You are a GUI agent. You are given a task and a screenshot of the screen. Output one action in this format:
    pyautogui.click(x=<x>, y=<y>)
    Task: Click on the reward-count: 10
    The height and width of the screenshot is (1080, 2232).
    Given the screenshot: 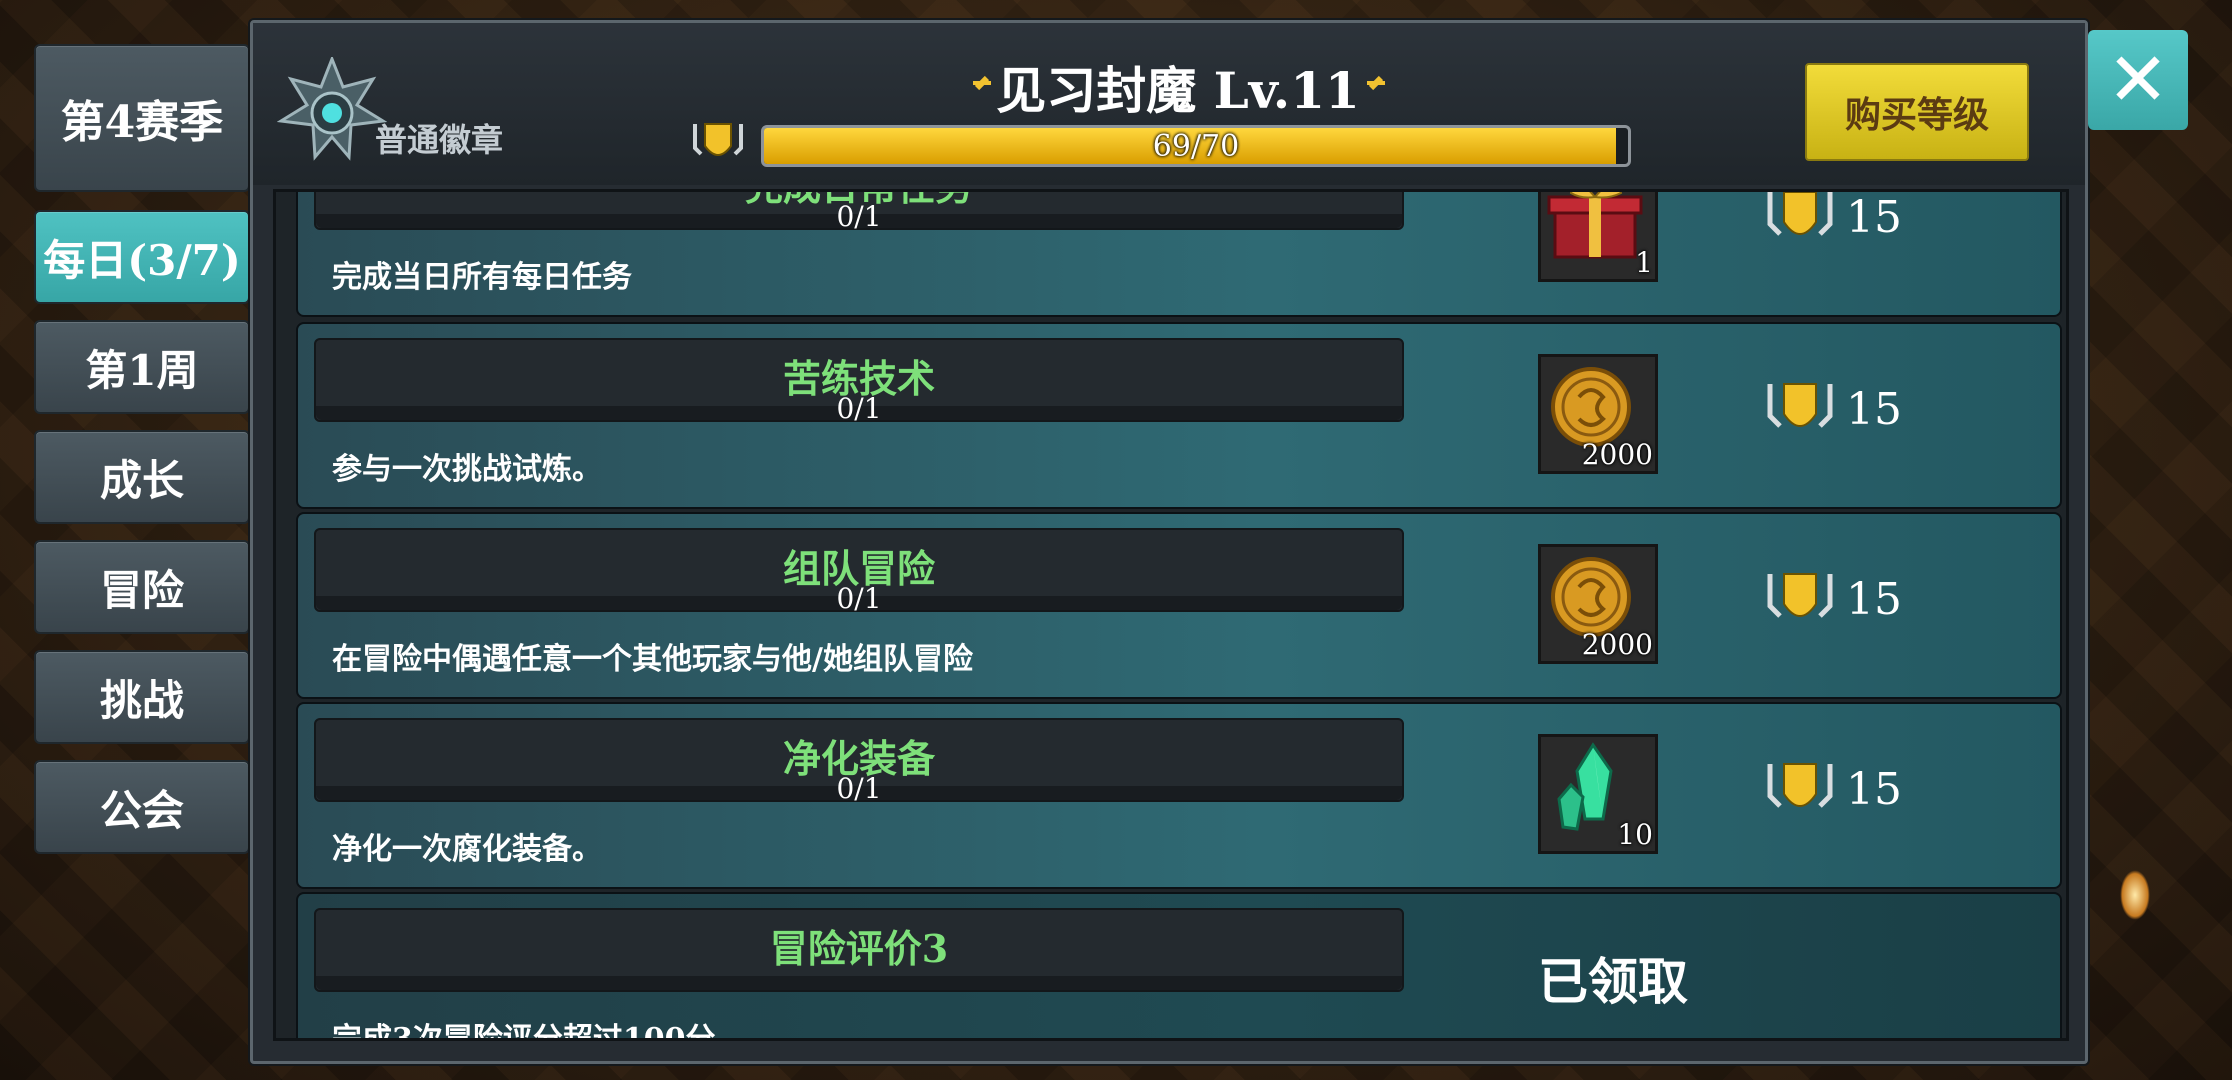 What is the action you would take?
    pyautogui.click(x=1635, y=834)
    